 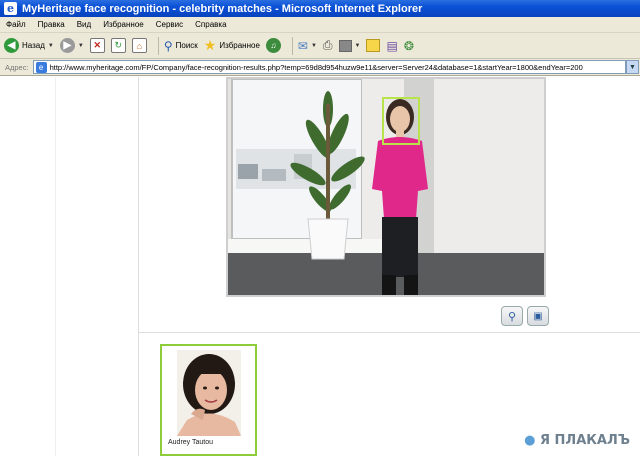 I want to click on refresh-icon: ↻, so click(x=118, y=45).